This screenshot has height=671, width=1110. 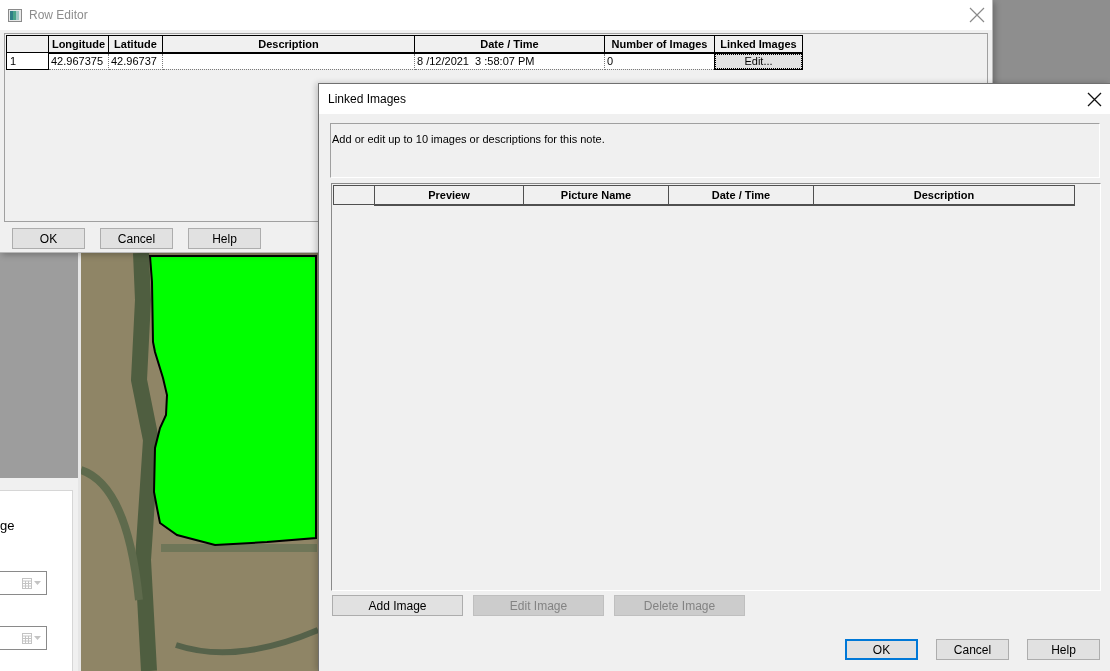 I want to click on column-header: Linked Images, so click(x=758, y=44).